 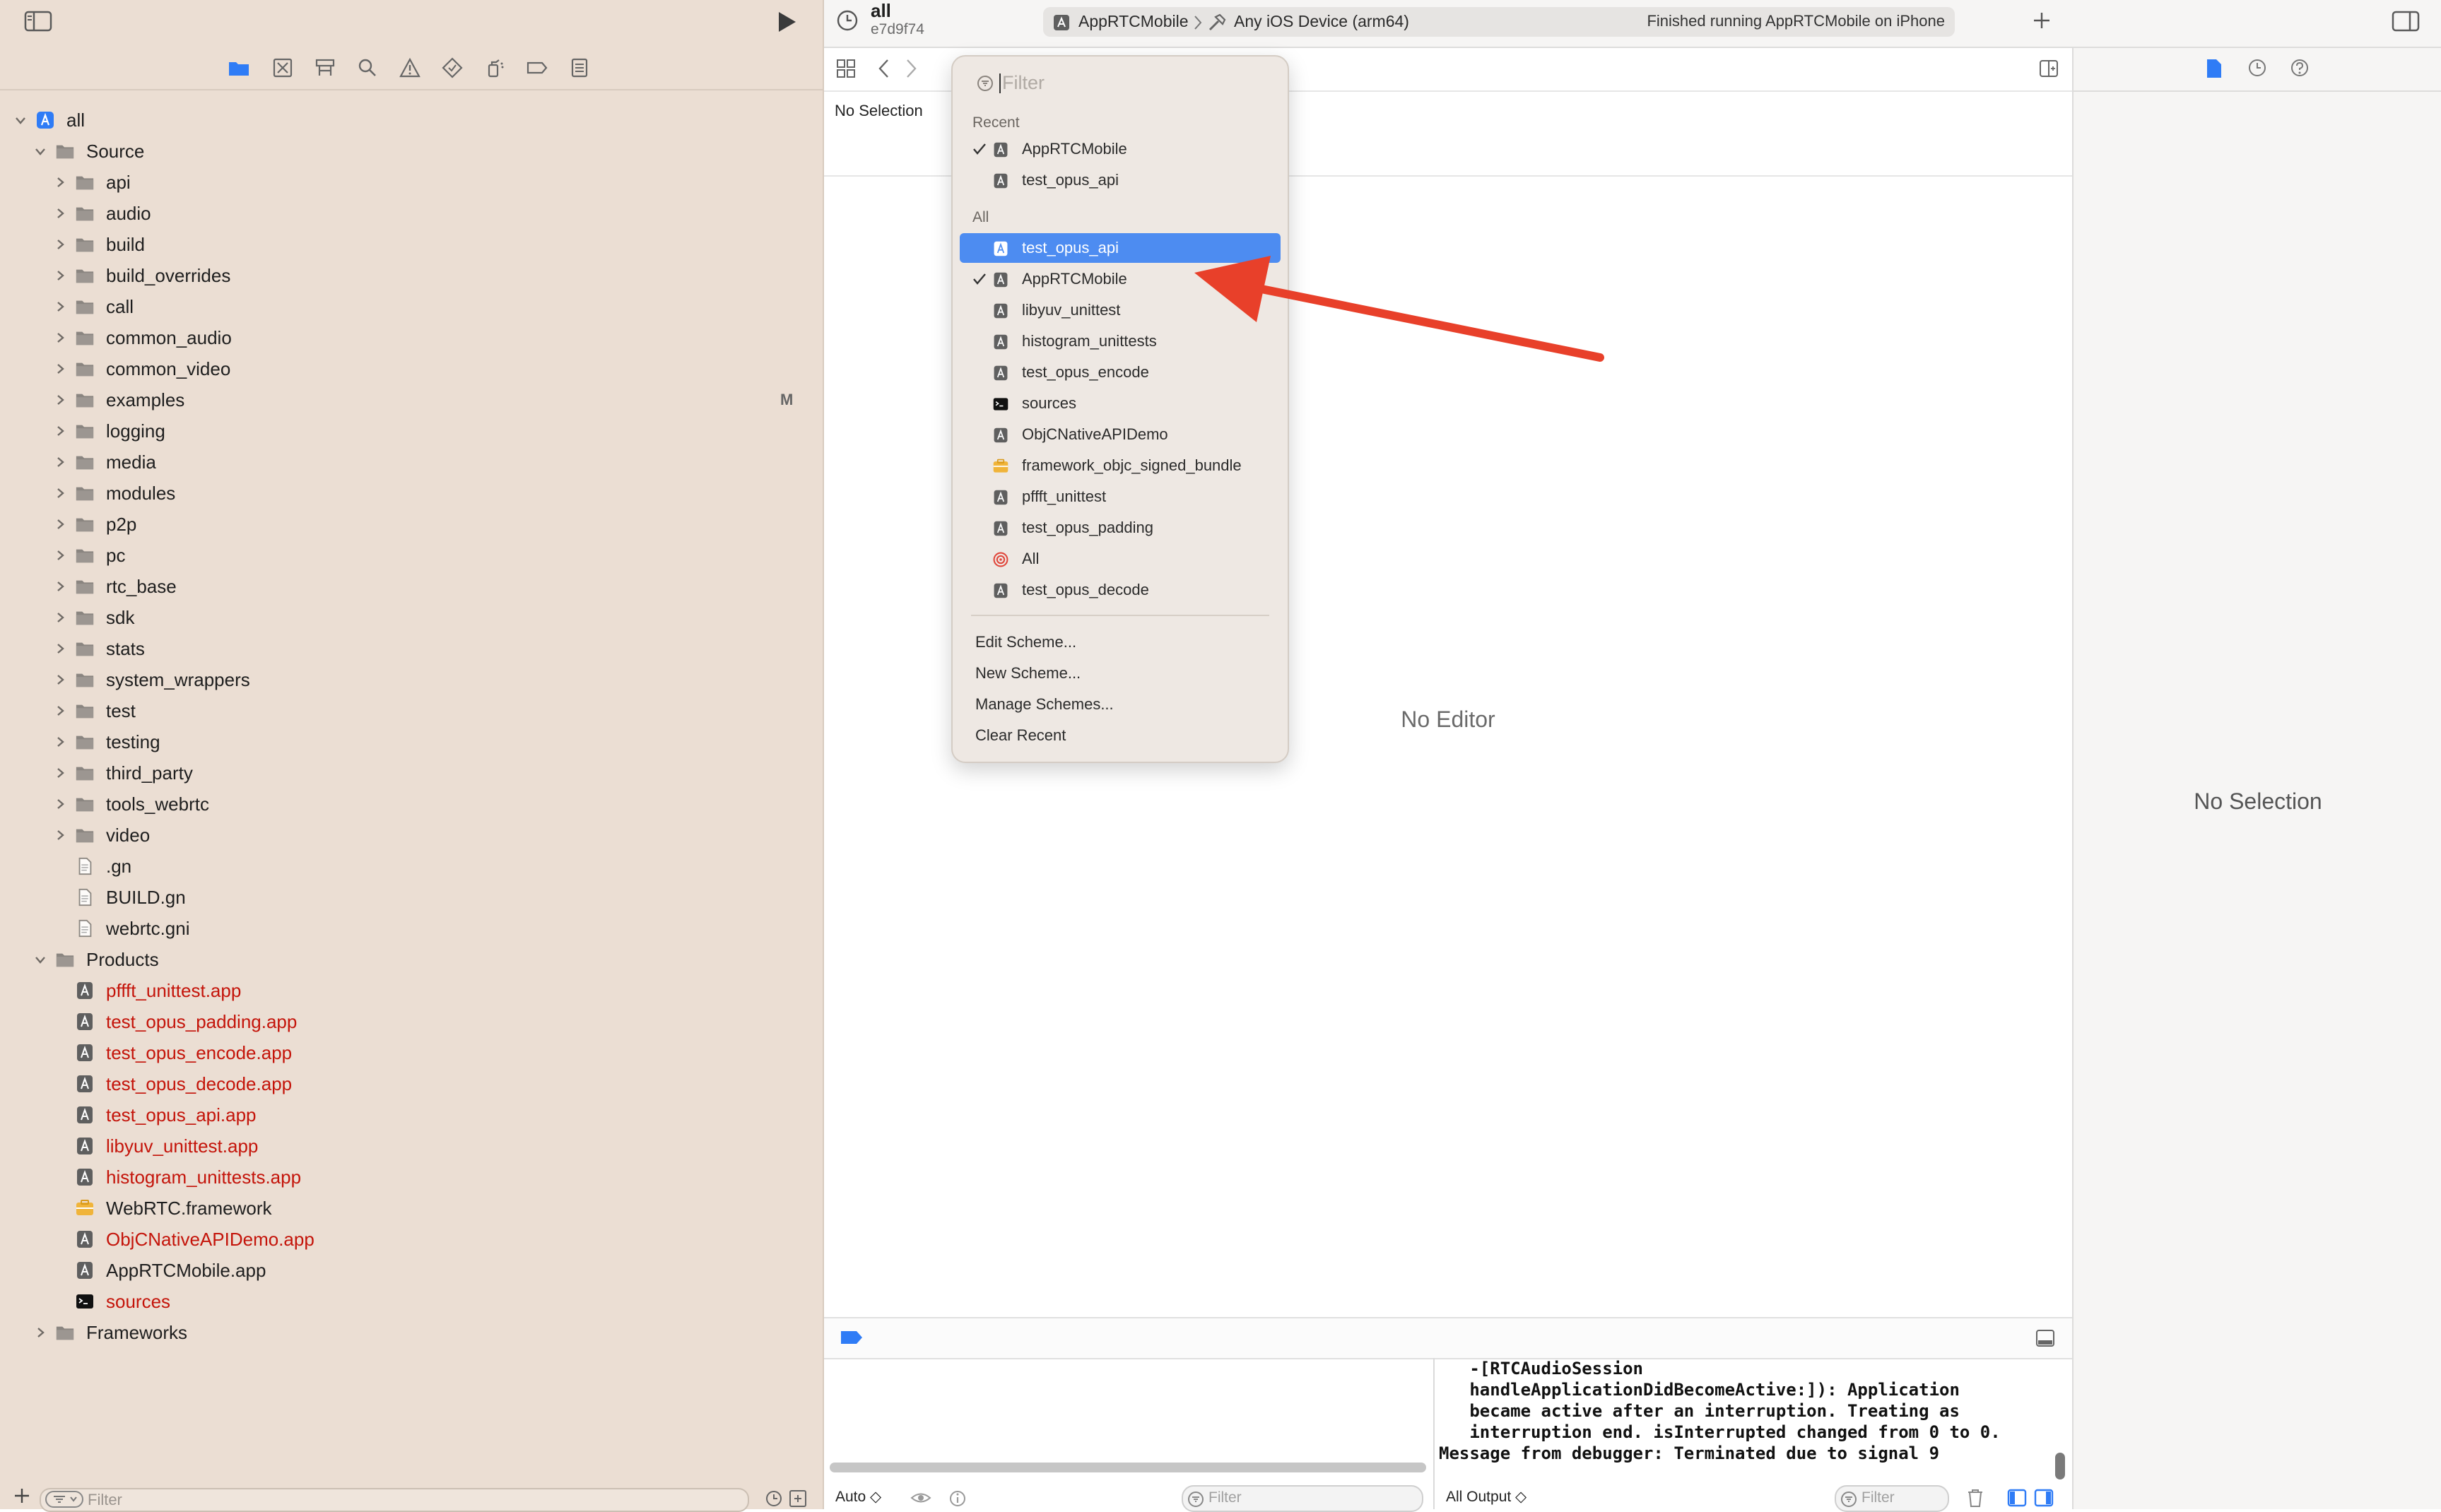 I want to click on debug-navigator-spray-icon, so click(x=494, y=68).